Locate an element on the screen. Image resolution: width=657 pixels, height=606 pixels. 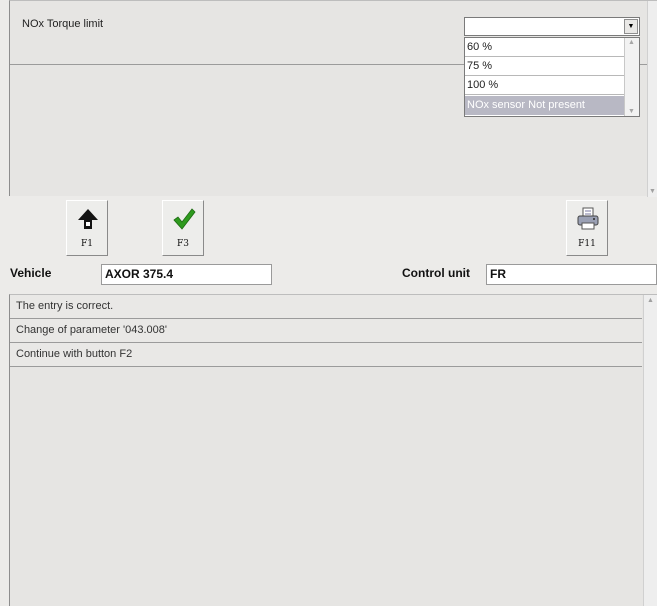
vehicle-label: Vehicle is located at coordinates (31, 273).